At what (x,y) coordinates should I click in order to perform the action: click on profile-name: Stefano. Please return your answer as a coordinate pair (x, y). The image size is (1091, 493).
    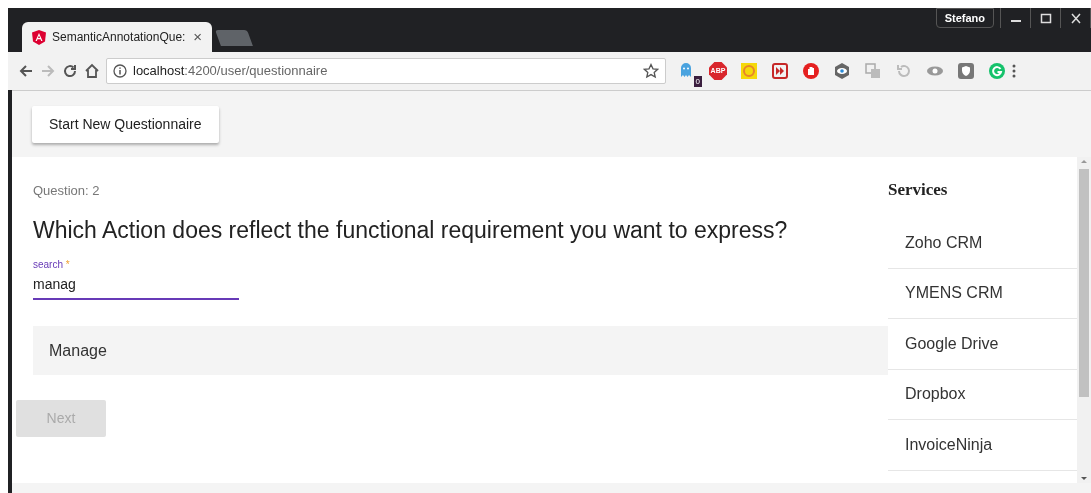
    Looking at the image, I should click on (964, 18).